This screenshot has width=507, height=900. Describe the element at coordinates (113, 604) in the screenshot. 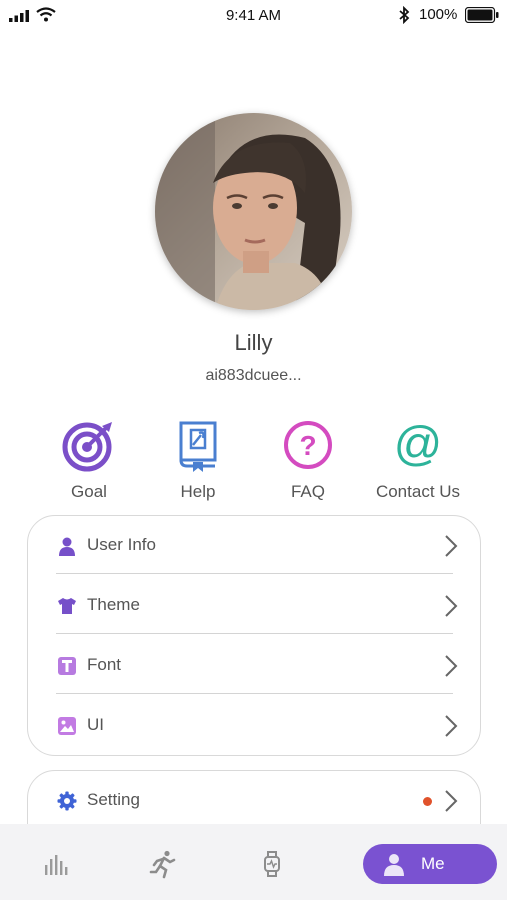

I see `menu-item-label: Theme` at that location.